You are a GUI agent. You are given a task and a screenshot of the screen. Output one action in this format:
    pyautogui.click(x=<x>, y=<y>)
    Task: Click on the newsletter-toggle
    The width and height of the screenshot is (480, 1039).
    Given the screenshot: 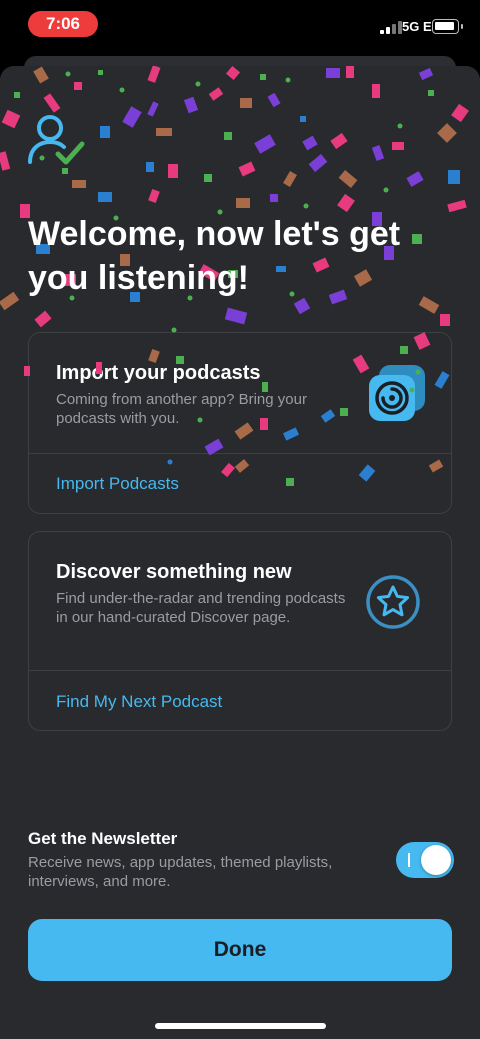 What is the action you would take?
    pyautogui.click(x=425, y=860)
    